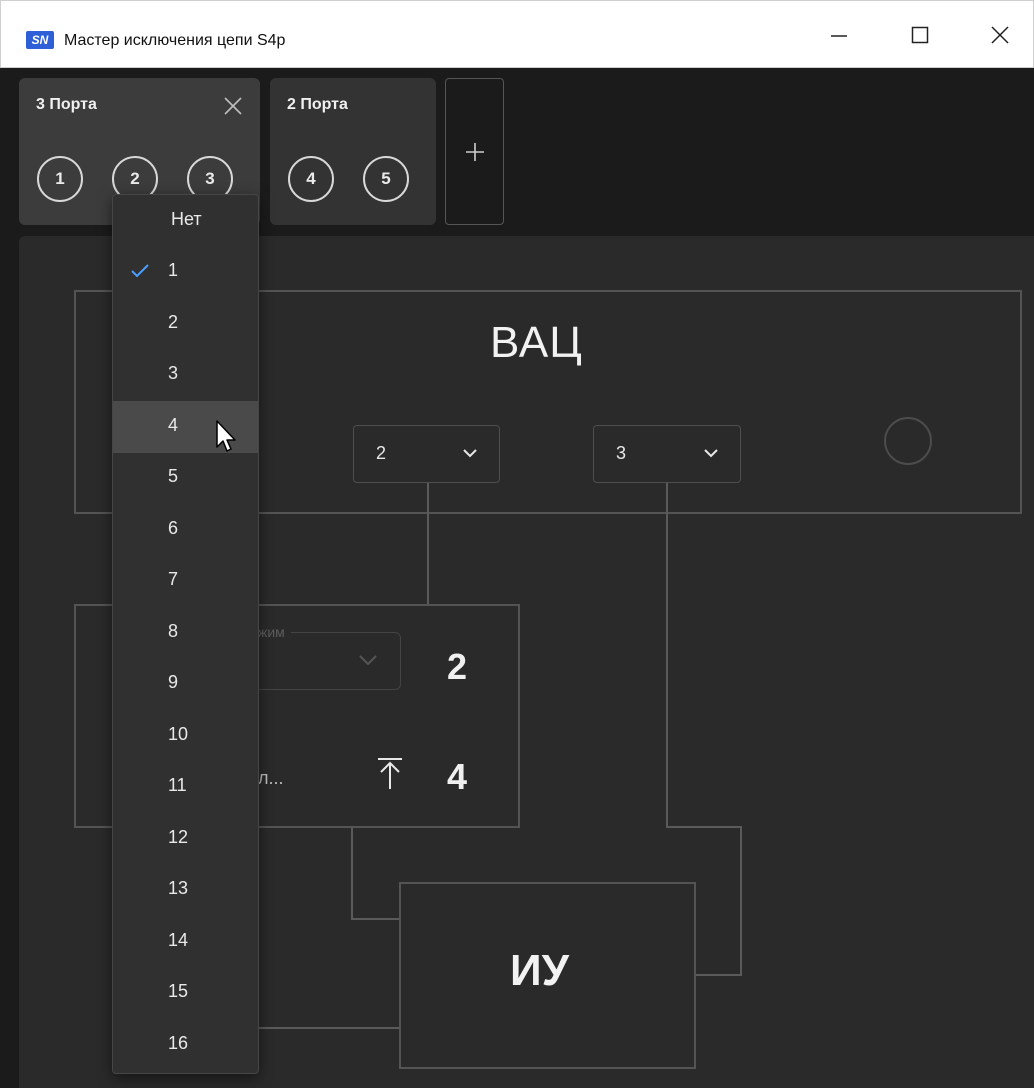  What do you see at coordinates (175, 40) in the screenshot?
I see `window-title: Мастер исключения цепи S4p` at bounding box center [175, 40].